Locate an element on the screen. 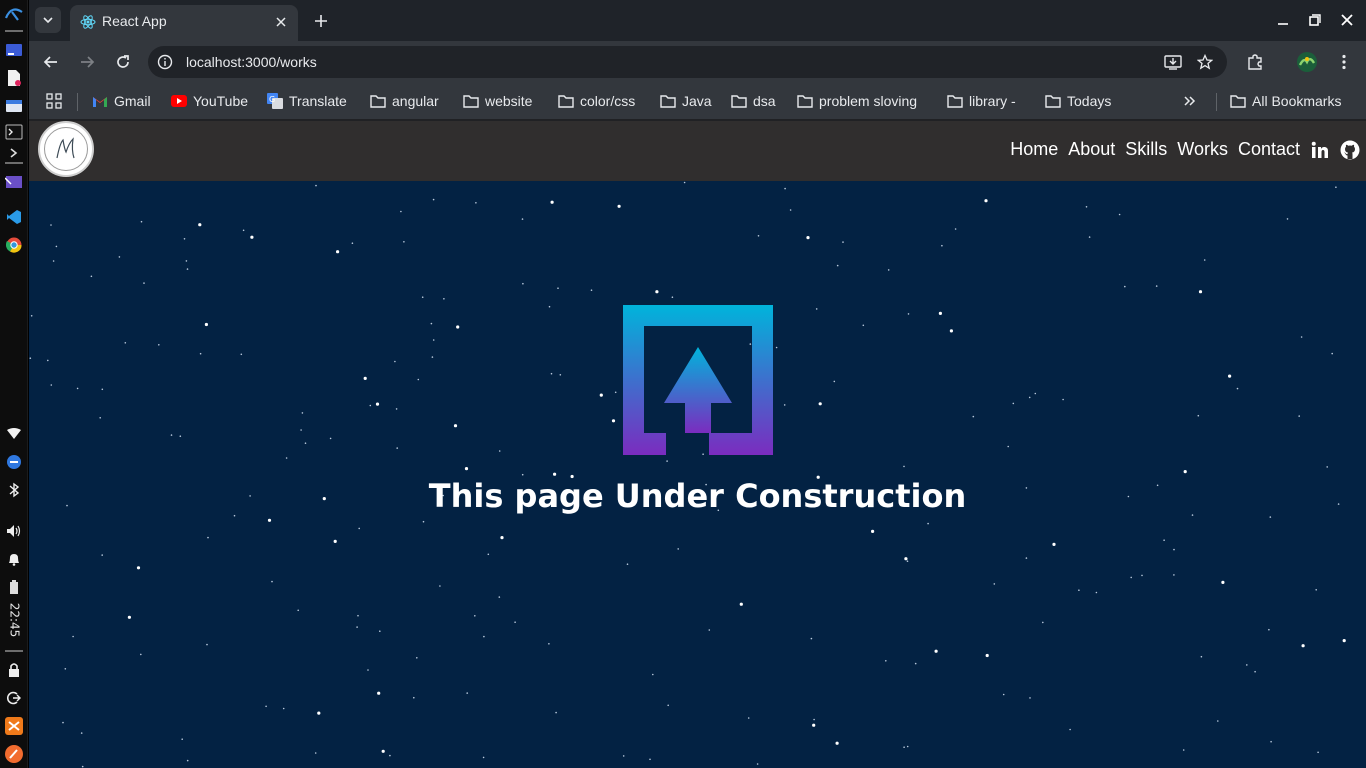  chrome-menu-button is located at coordinates (1344, 62).